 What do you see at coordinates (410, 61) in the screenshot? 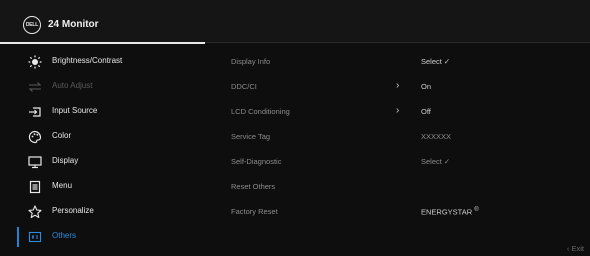
I see `option-display-info: Display Info Select ✓` at bounding box center [410, 61].